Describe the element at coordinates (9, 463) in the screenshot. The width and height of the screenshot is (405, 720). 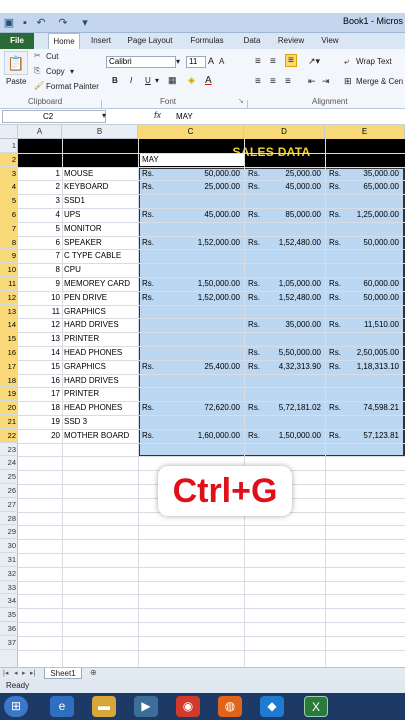
I see `row-header: 24` at that location.